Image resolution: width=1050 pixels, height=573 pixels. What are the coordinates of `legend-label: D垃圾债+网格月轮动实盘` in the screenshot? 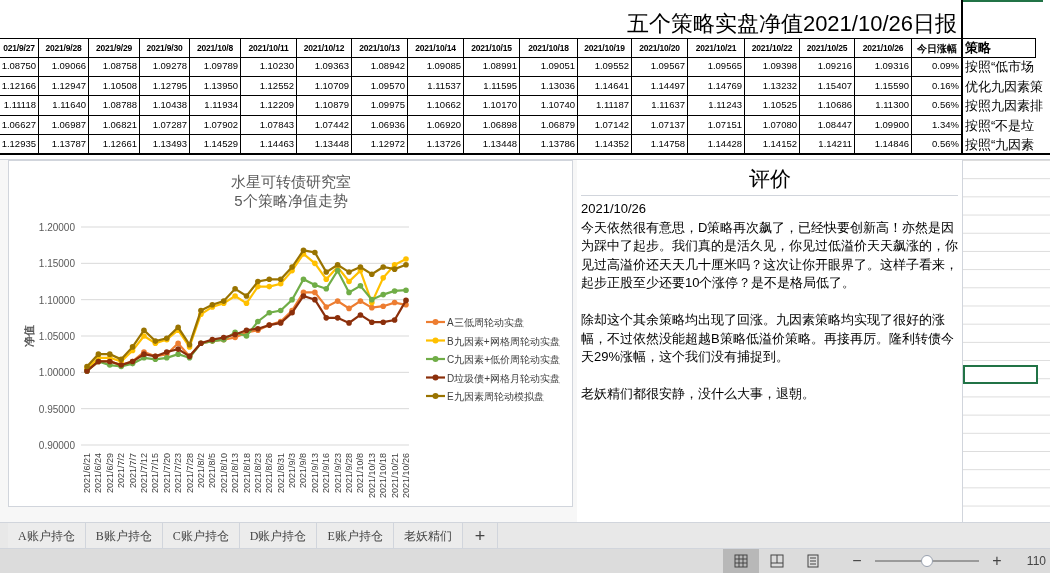 It's located at (504, 378).